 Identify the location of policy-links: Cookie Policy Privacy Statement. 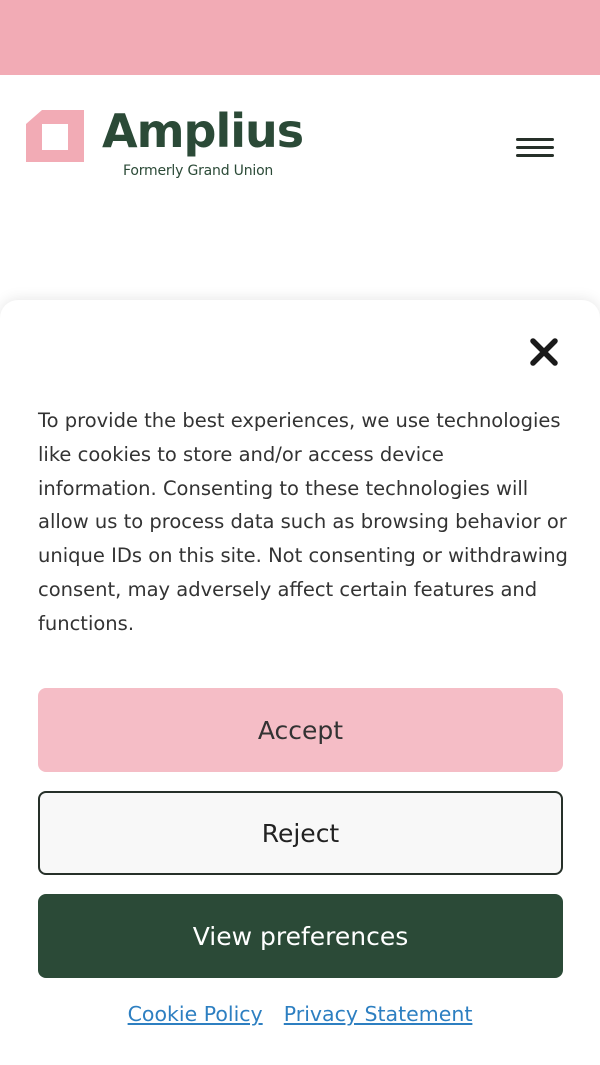
(300, 1018).